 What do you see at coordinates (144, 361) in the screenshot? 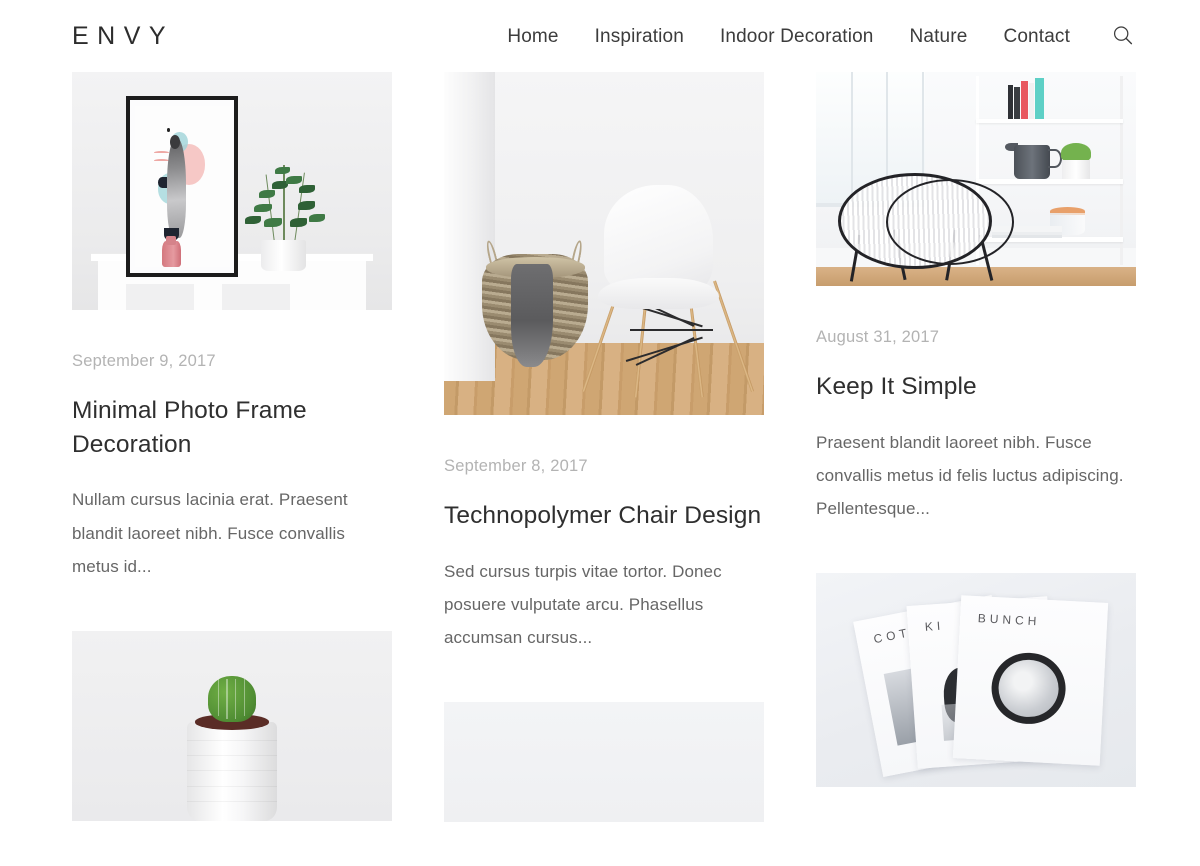
I see `post-date: September 9, 2017` at bounding box center [144, 361].